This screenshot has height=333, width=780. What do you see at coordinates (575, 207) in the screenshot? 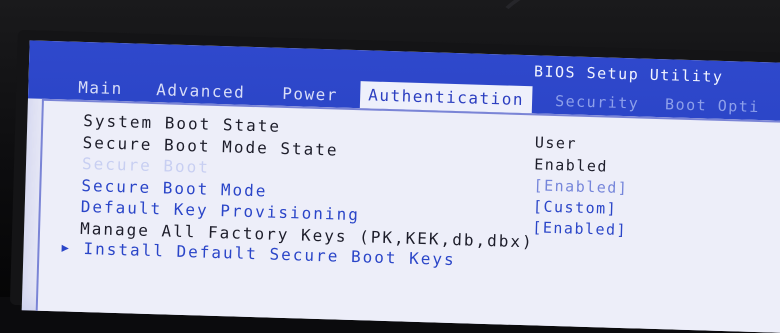
I see `setting-value-secure-boot-mode: [Custom]` at bounding box center [575, 207].